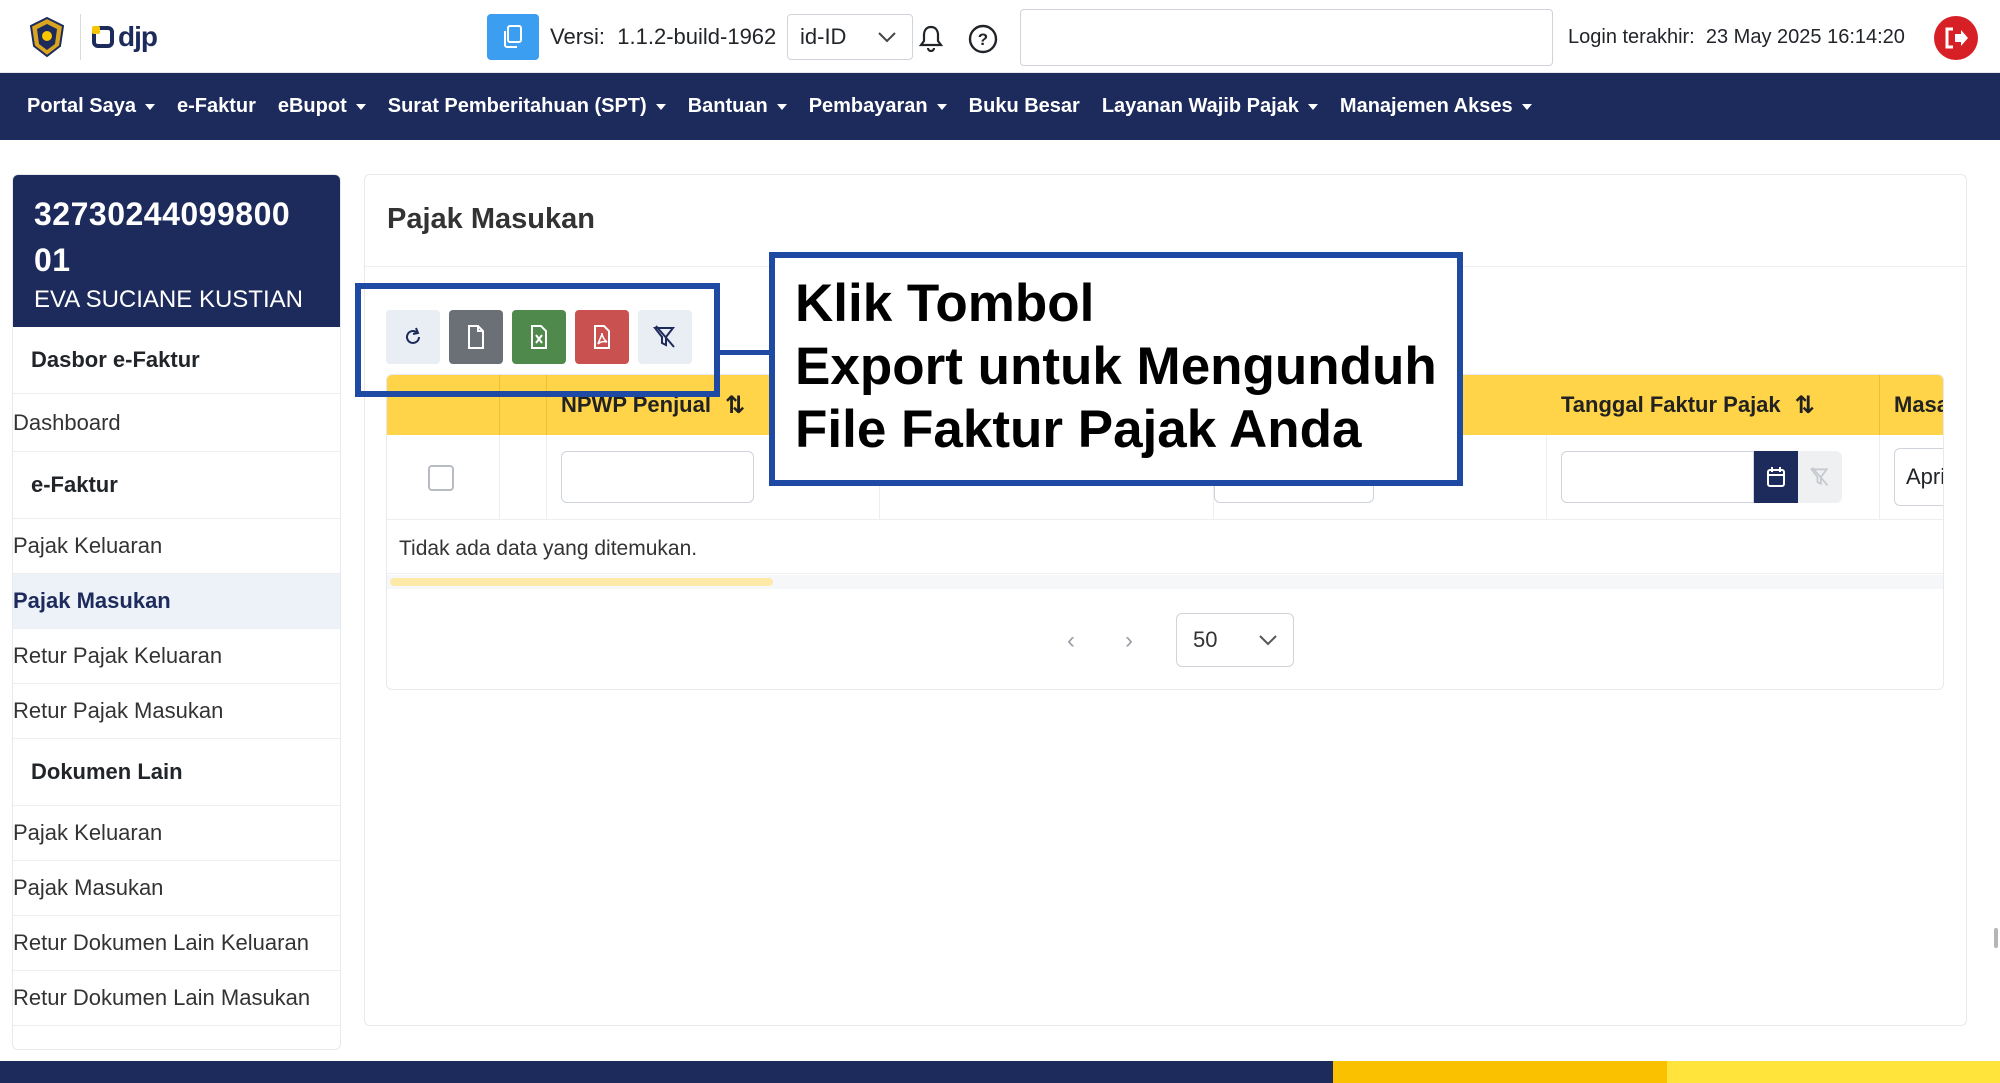 The height and width of the screenshot is (1083, 2000). What do you see at coordinates (176, 656) in the screenshot?
I see `sidebar-item-retur-pajak-keluaran: Retur Pajak Keluaran` at bounding box center [176, 656].